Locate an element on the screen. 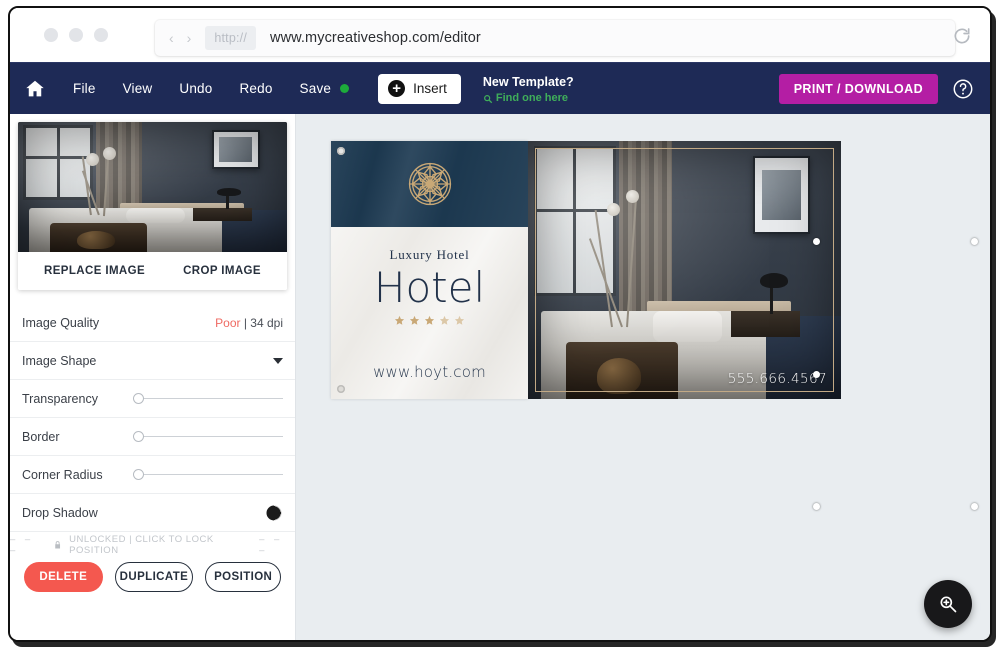  row-drop-shadow: Drop Shadow is located at coordinates (152, 513).